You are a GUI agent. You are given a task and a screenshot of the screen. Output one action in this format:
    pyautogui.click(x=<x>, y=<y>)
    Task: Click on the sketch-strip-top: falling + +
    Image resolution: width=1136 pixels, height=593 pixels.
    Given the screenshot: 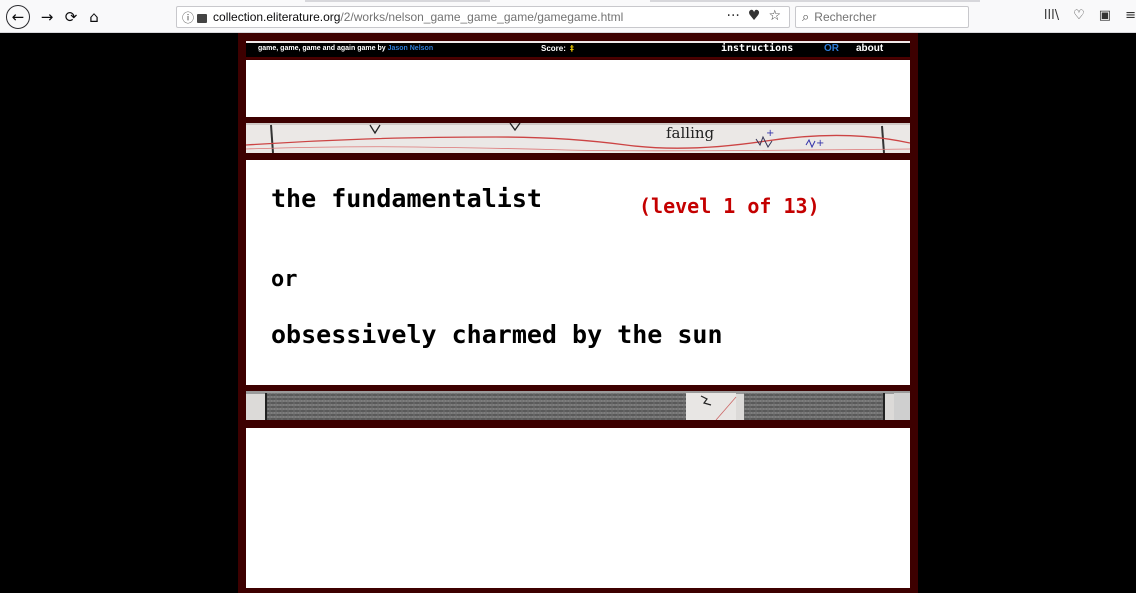 What is the action you would take?
    pyautogui.click(x=578, y=138)
    